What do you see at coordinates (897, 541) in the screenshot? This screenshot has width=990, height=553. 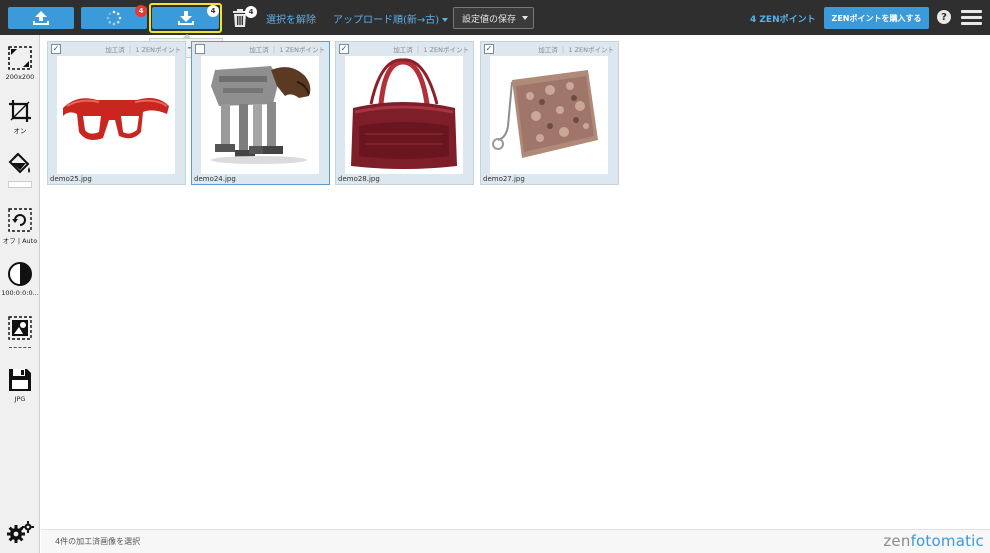 I see `logo-zen: zen` at bounding box center [897, 541].